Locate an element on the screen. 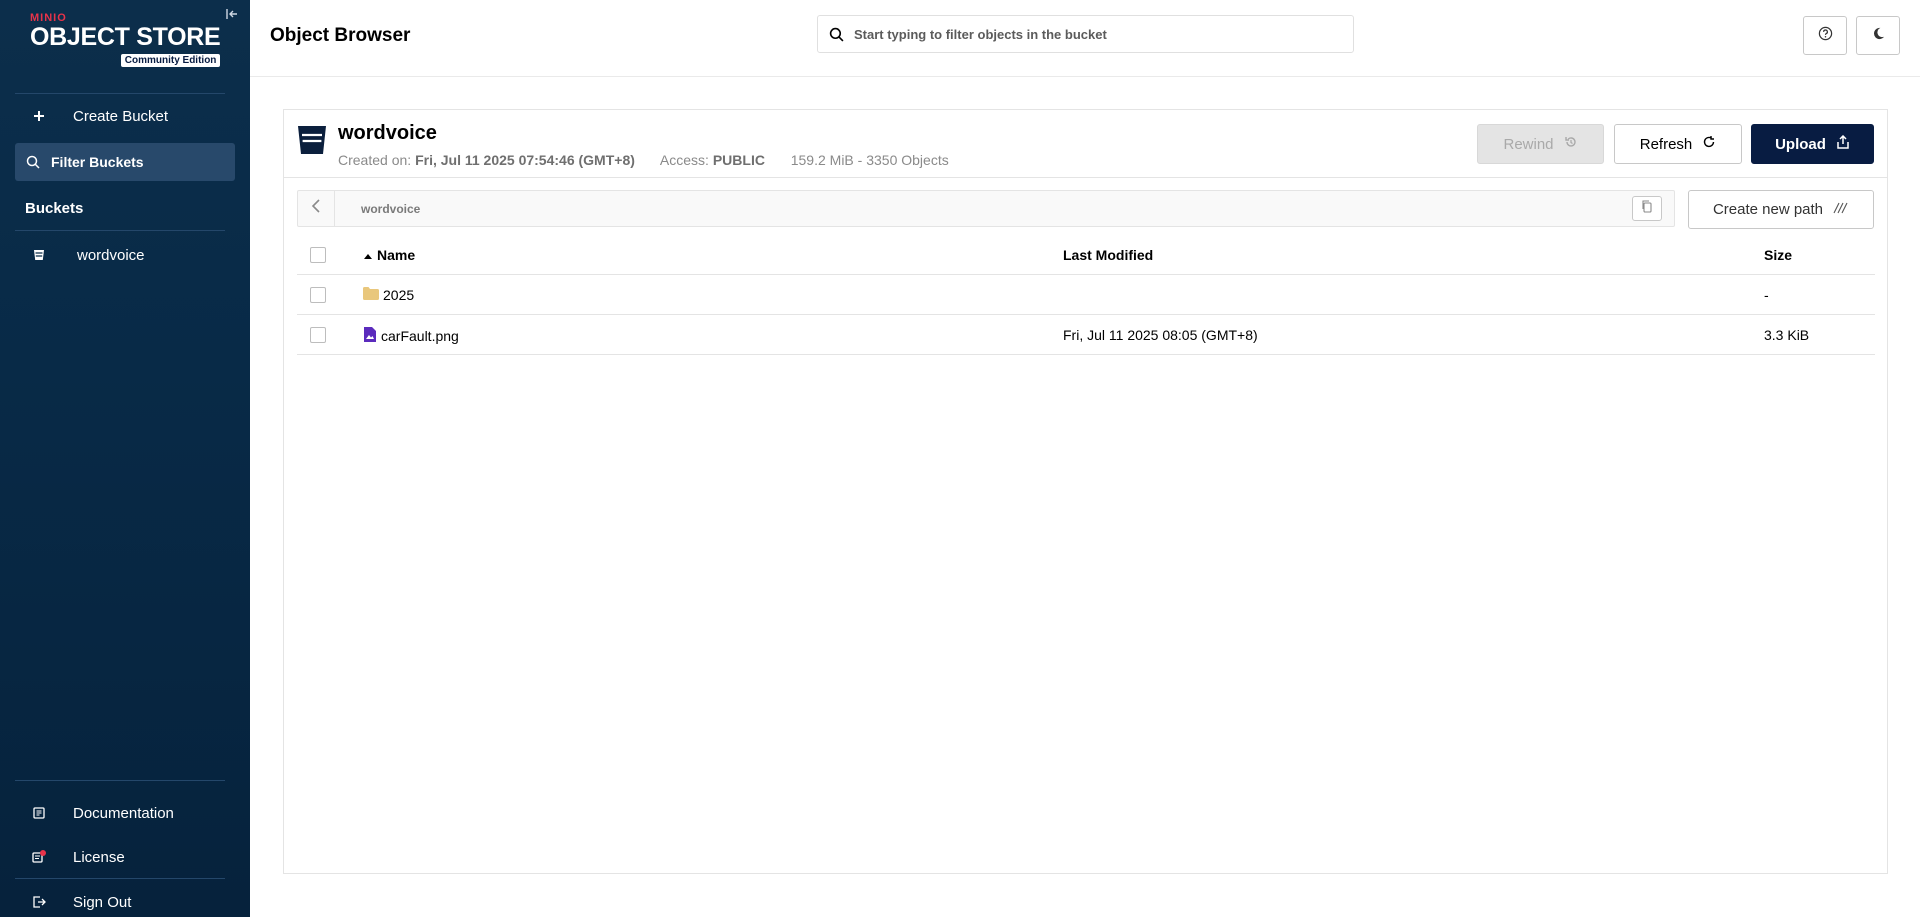  create-bucket-button: Create Bucket is located at coordinates (120, 116).